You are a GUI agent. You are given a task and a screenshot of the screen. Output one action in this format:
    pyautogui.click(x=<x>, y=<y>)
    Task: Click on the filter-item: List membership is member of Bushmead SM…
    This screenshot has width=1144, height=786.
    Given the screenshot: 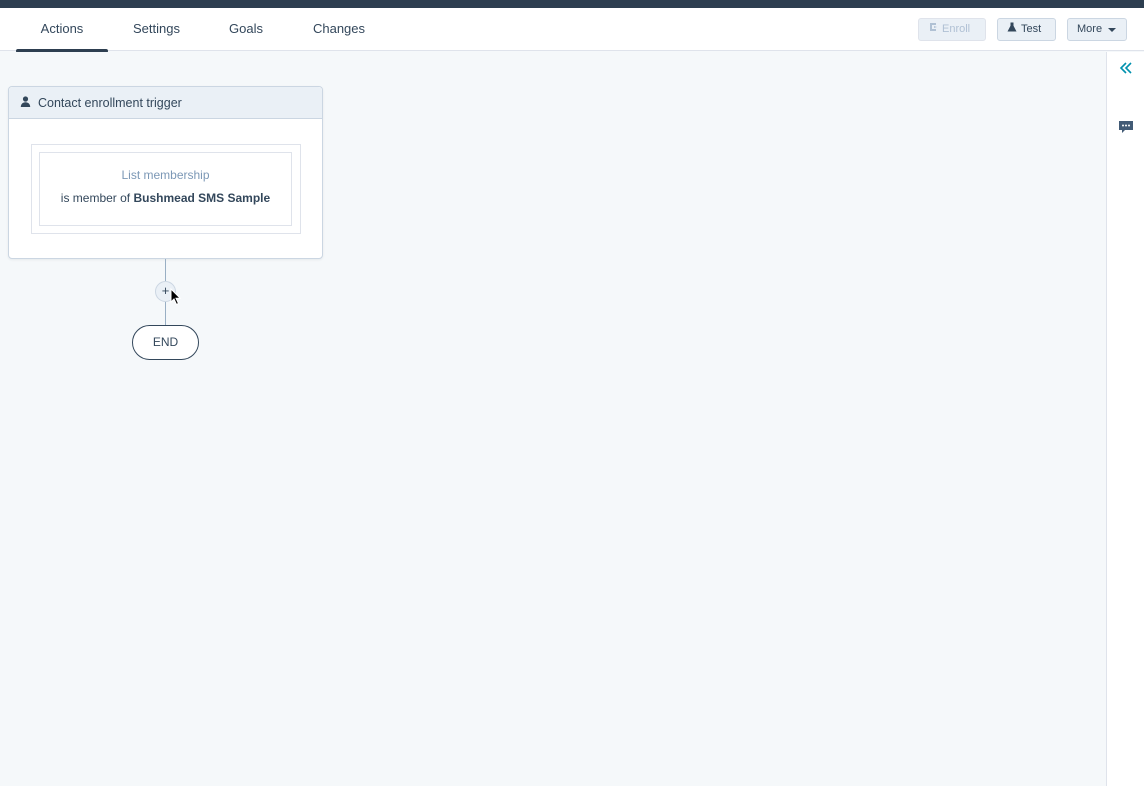 What is the action you would take?
    pyautogui.click(x=165, y=189)
    